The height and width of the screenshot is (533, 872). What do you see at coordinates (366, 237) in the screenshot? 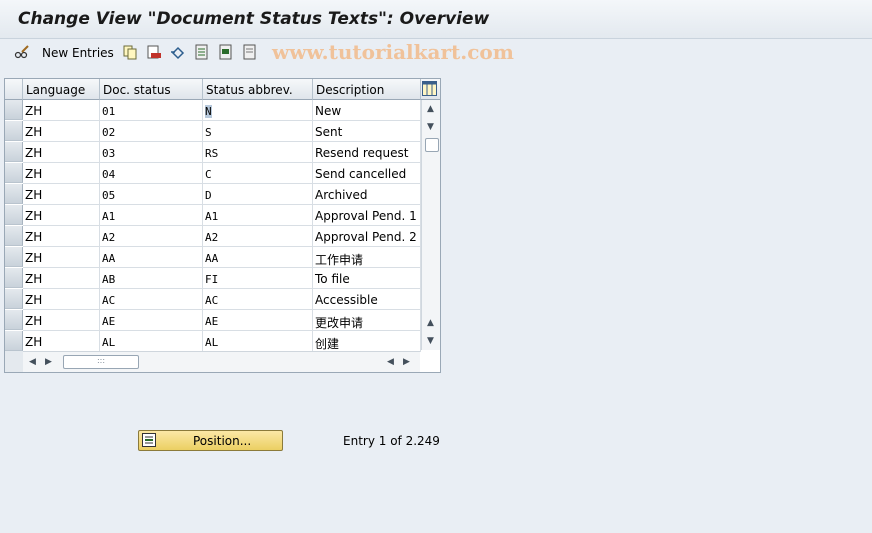
I see `description-cell-text: Approval Pend. 2` at bounding box center [366, 237].